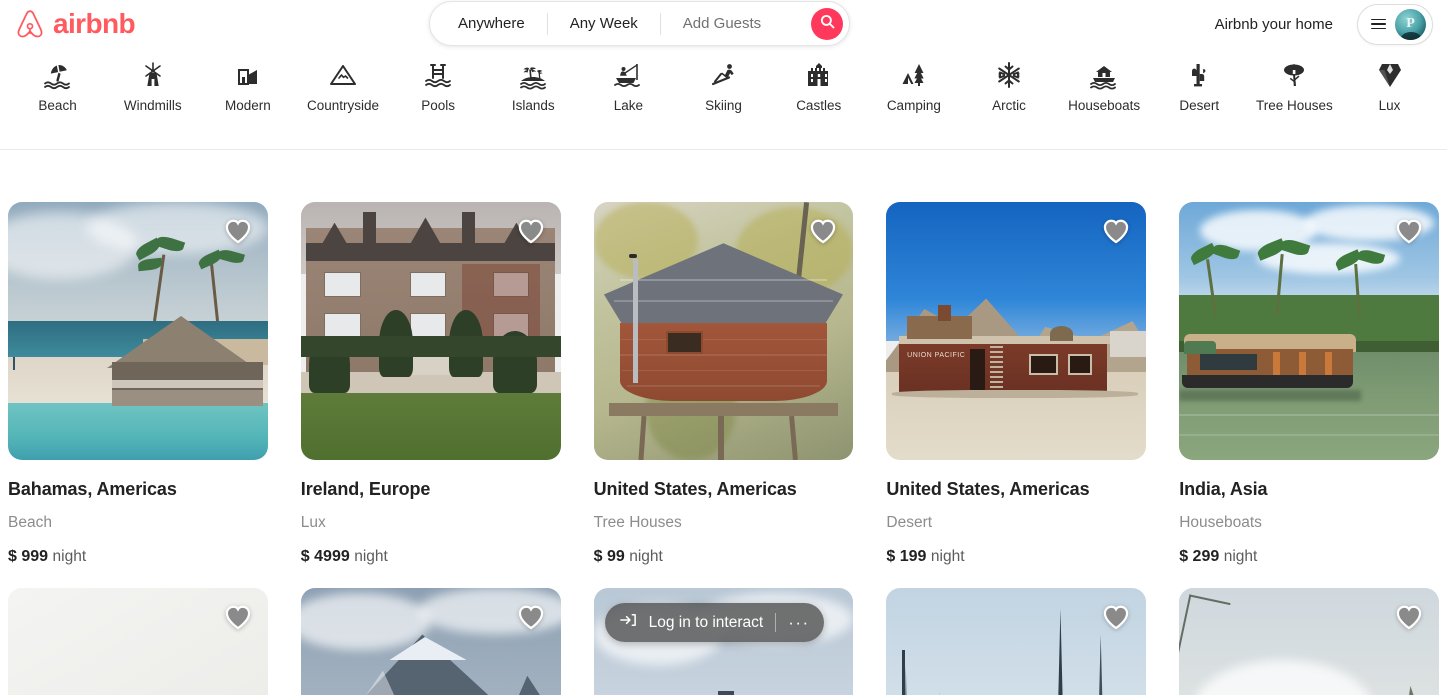  What do you see at coordinates (798, 622) in the screenshot?
I see `overlay-more-button: ···` at bounding box center [798, 622].